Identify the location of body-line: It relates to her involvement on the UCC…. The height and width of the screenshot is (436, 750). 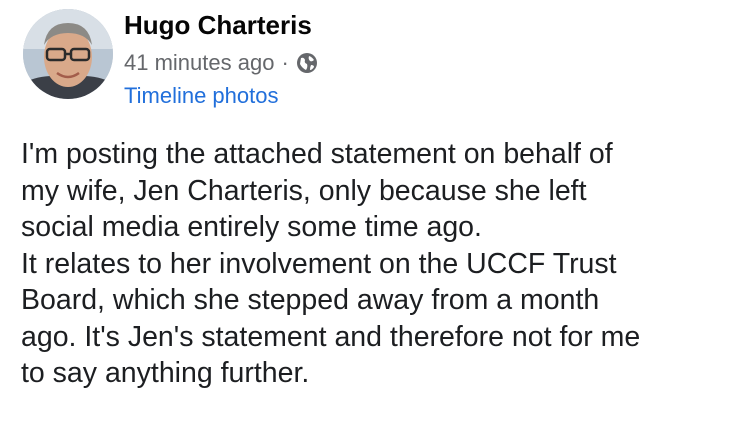
(319, 263).